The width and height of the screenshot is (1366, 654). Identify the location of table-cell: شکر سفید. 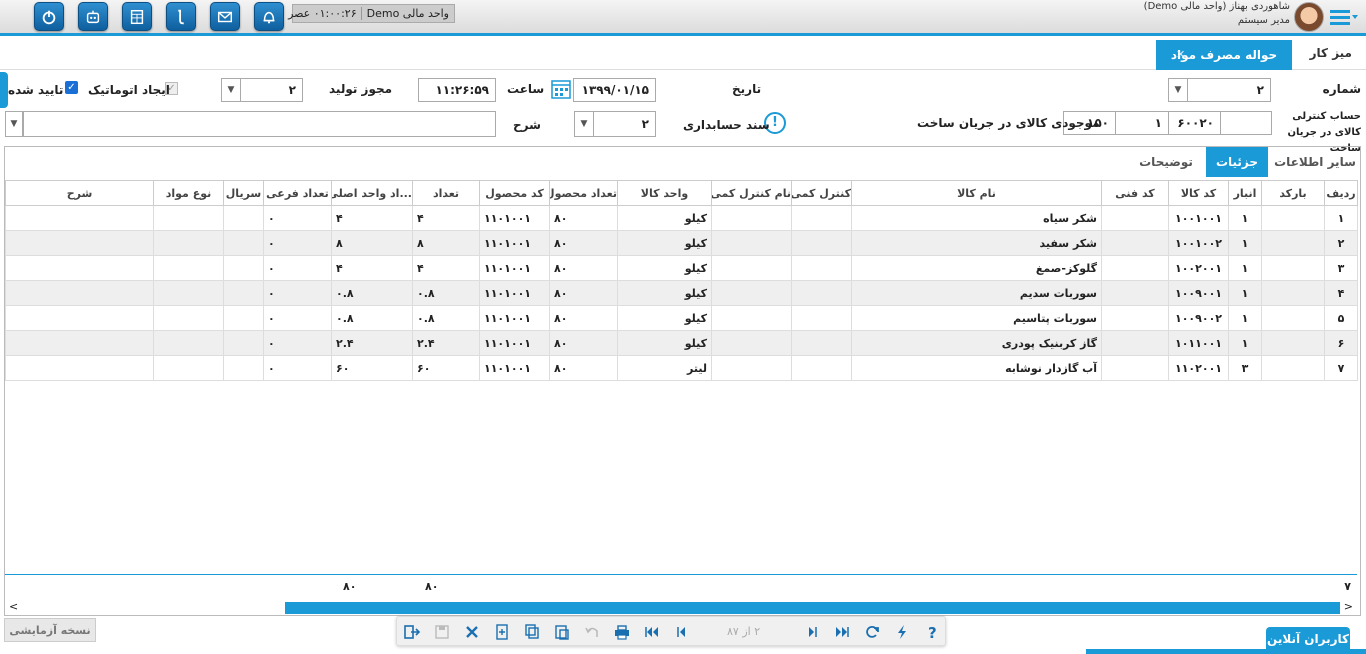
(976, 243).